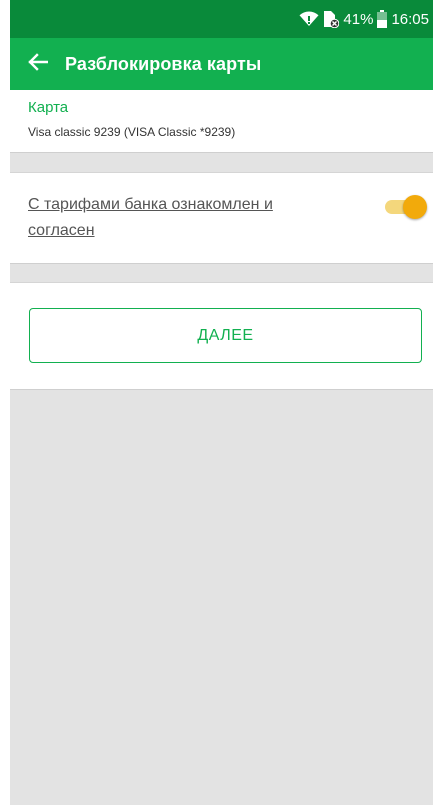 The image size is (433, 805). I want to click on card-label: Карта, so click(48, 107).